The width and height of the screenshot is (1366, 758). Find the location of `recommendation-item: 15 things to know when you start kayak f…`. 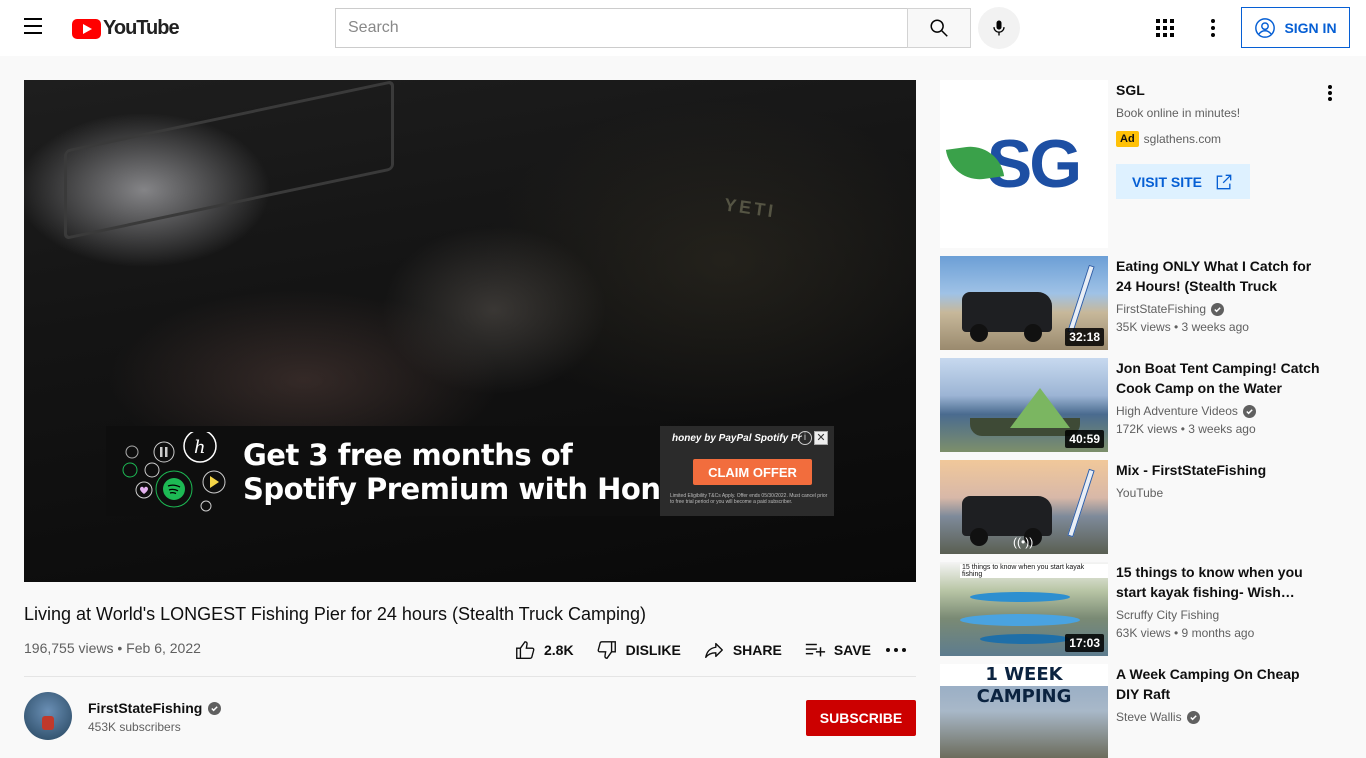

recommendation-item: 15 things to know when you start kayak f… is located at coordinates (1140, 609).